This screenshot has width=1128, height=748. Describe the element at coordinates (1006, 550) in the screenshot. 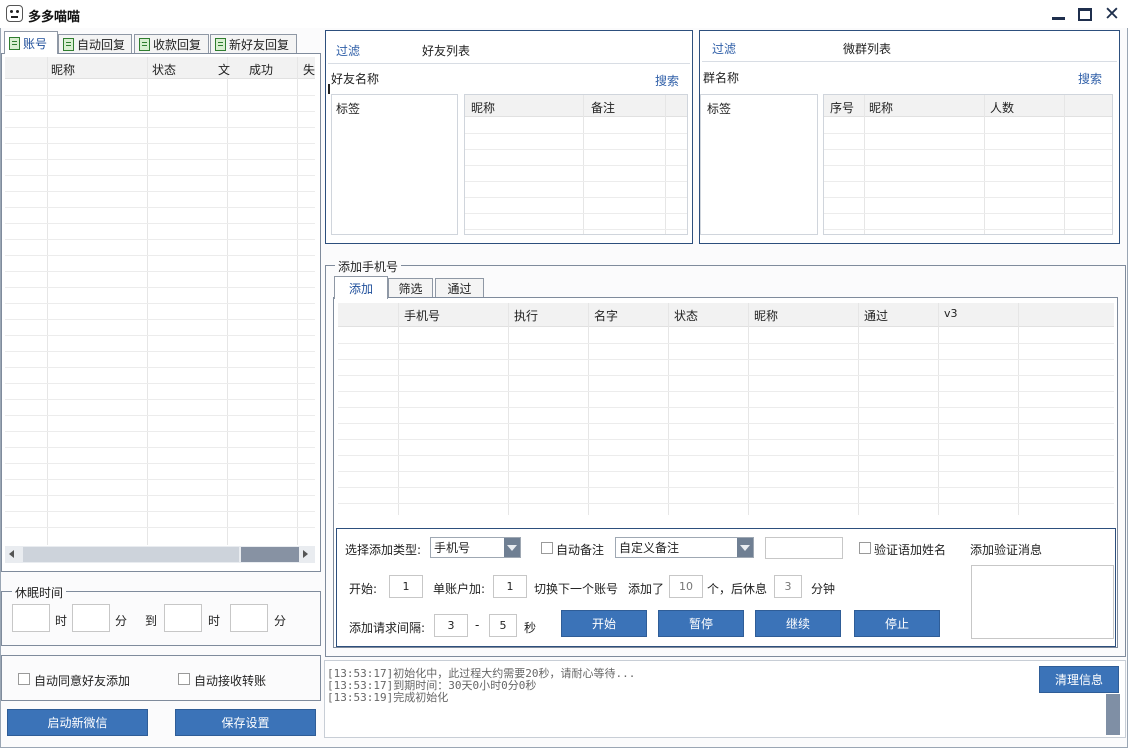

I see `verify-msg-label: 添加验证消息` at that location.